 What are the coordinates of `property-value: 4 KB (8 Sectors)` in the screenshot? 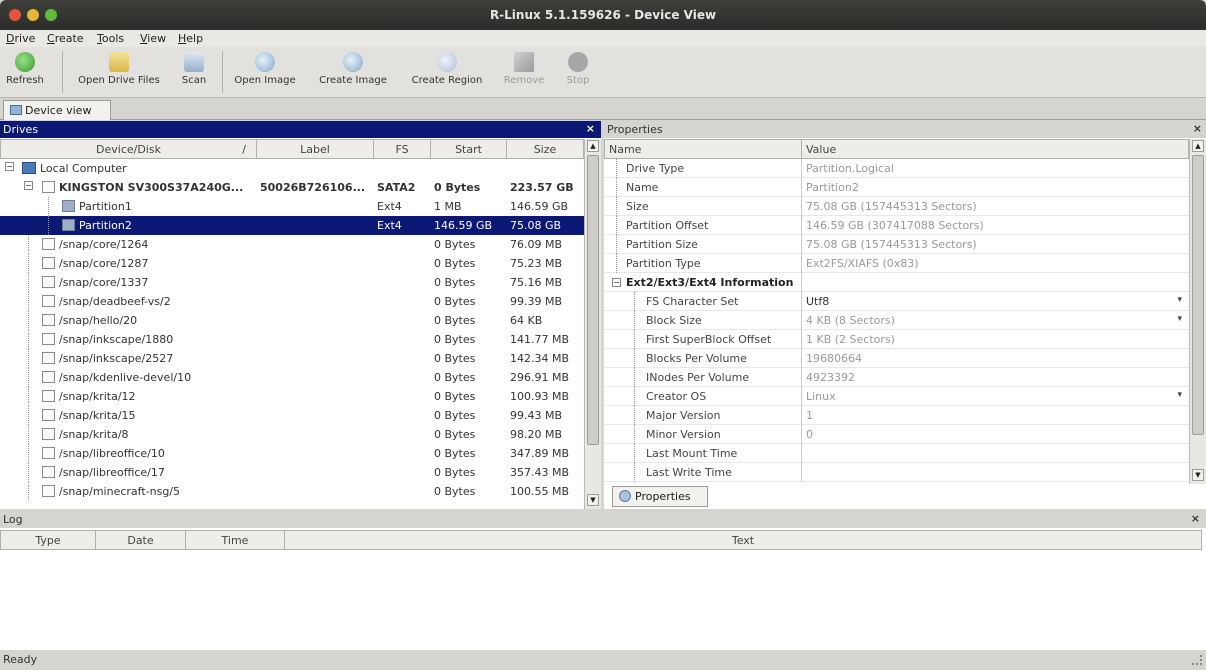 It's located at (850, 320).